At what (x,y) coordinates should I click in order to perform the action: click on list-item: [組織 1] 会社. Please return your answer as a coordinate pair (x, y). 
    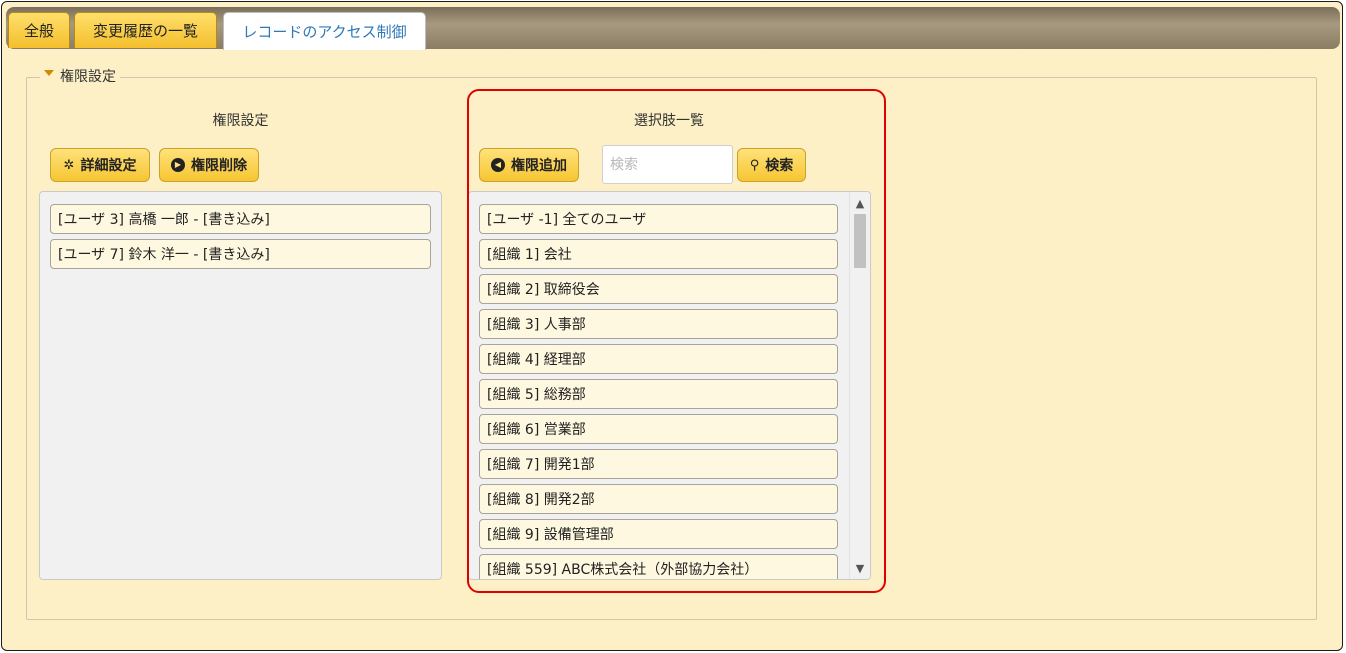
    Looking at the image, I should click on (658, 254).